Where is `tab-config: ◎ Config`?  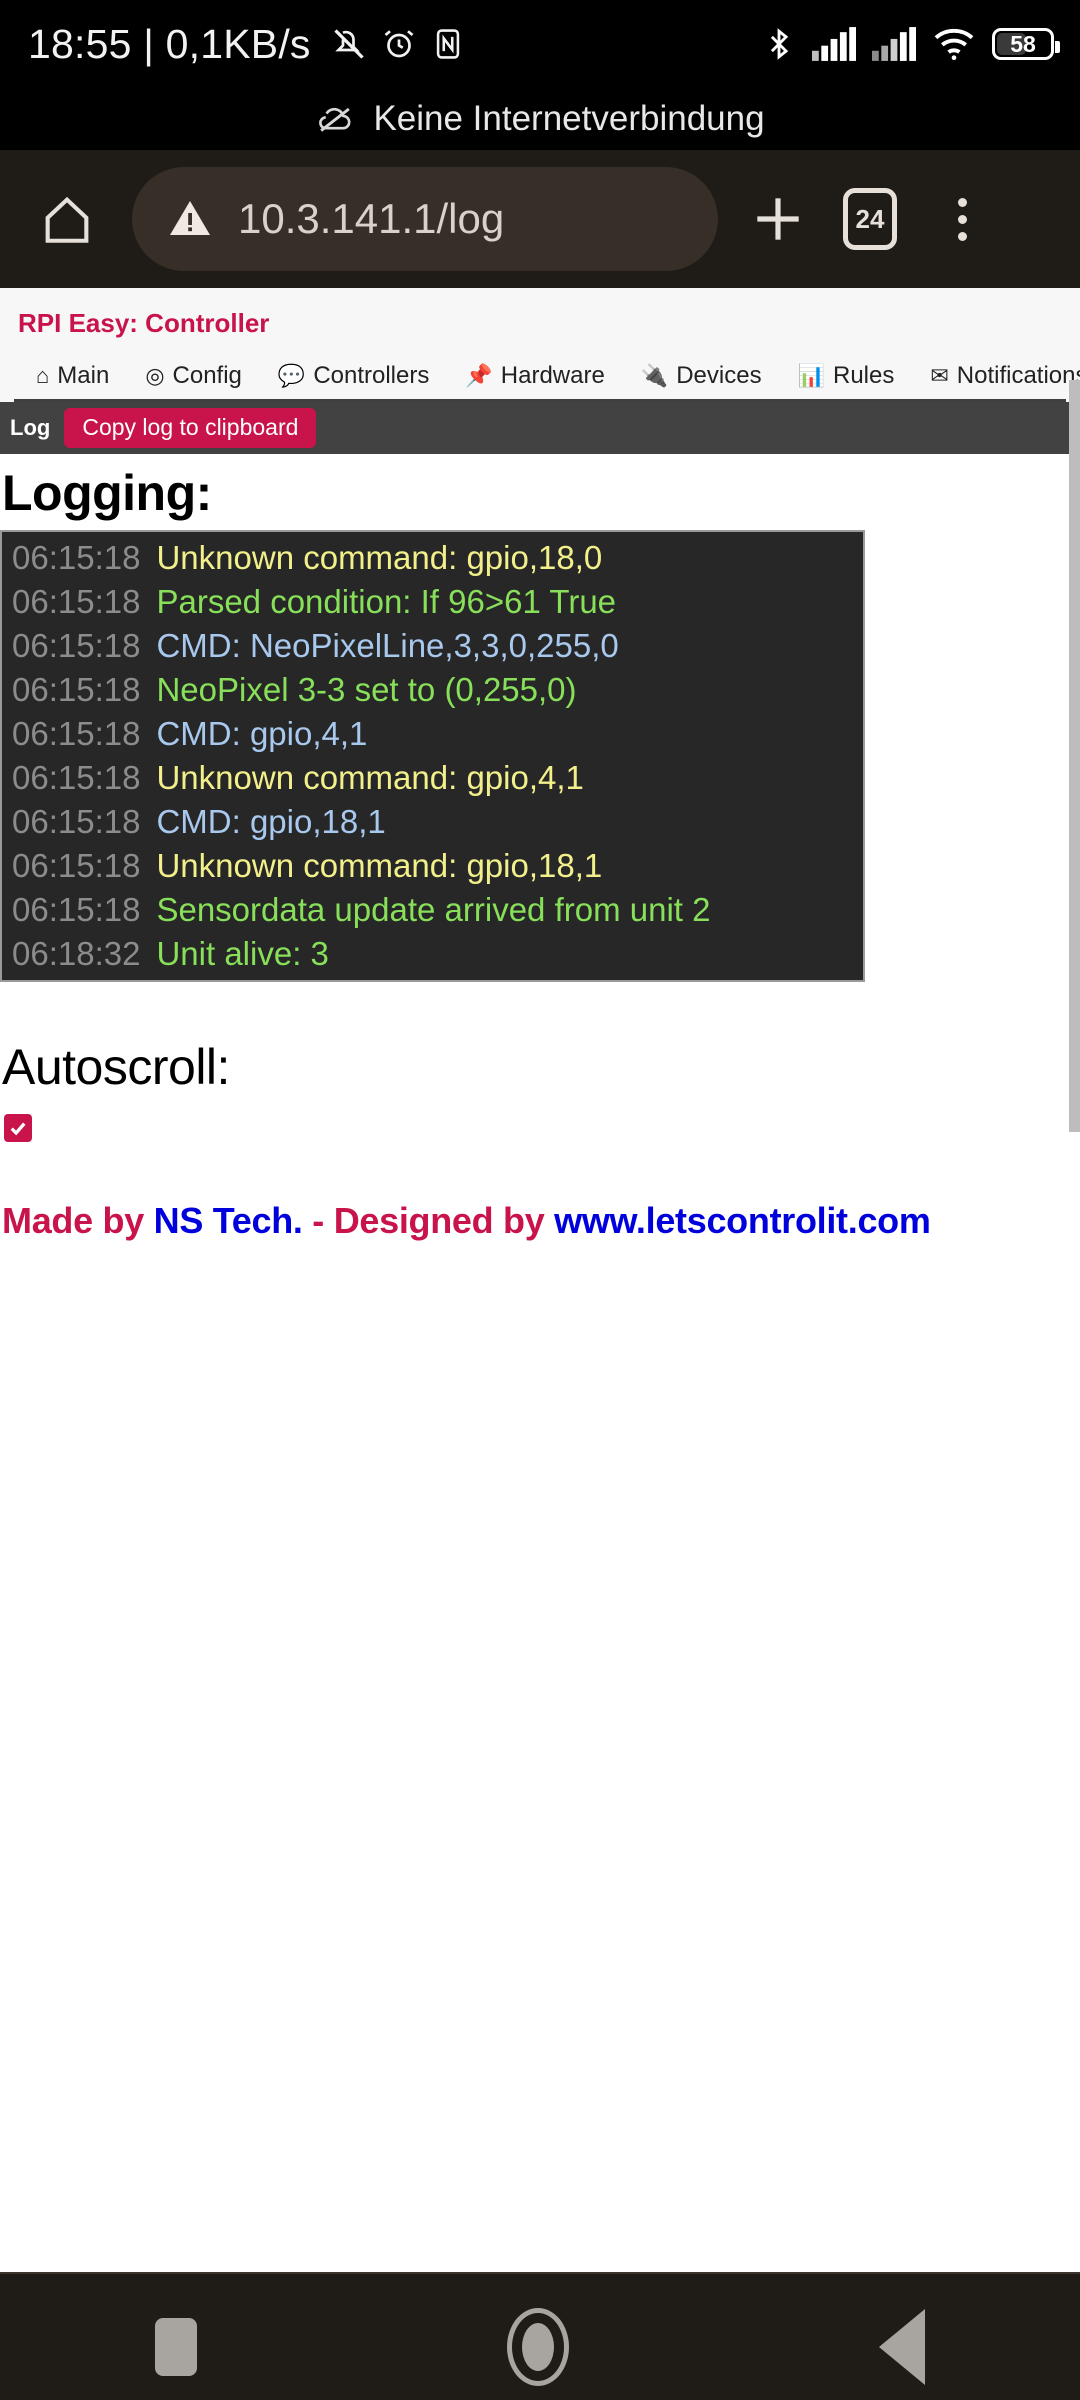
tab-config: ◎ Config is located at coordinates (193, 375).